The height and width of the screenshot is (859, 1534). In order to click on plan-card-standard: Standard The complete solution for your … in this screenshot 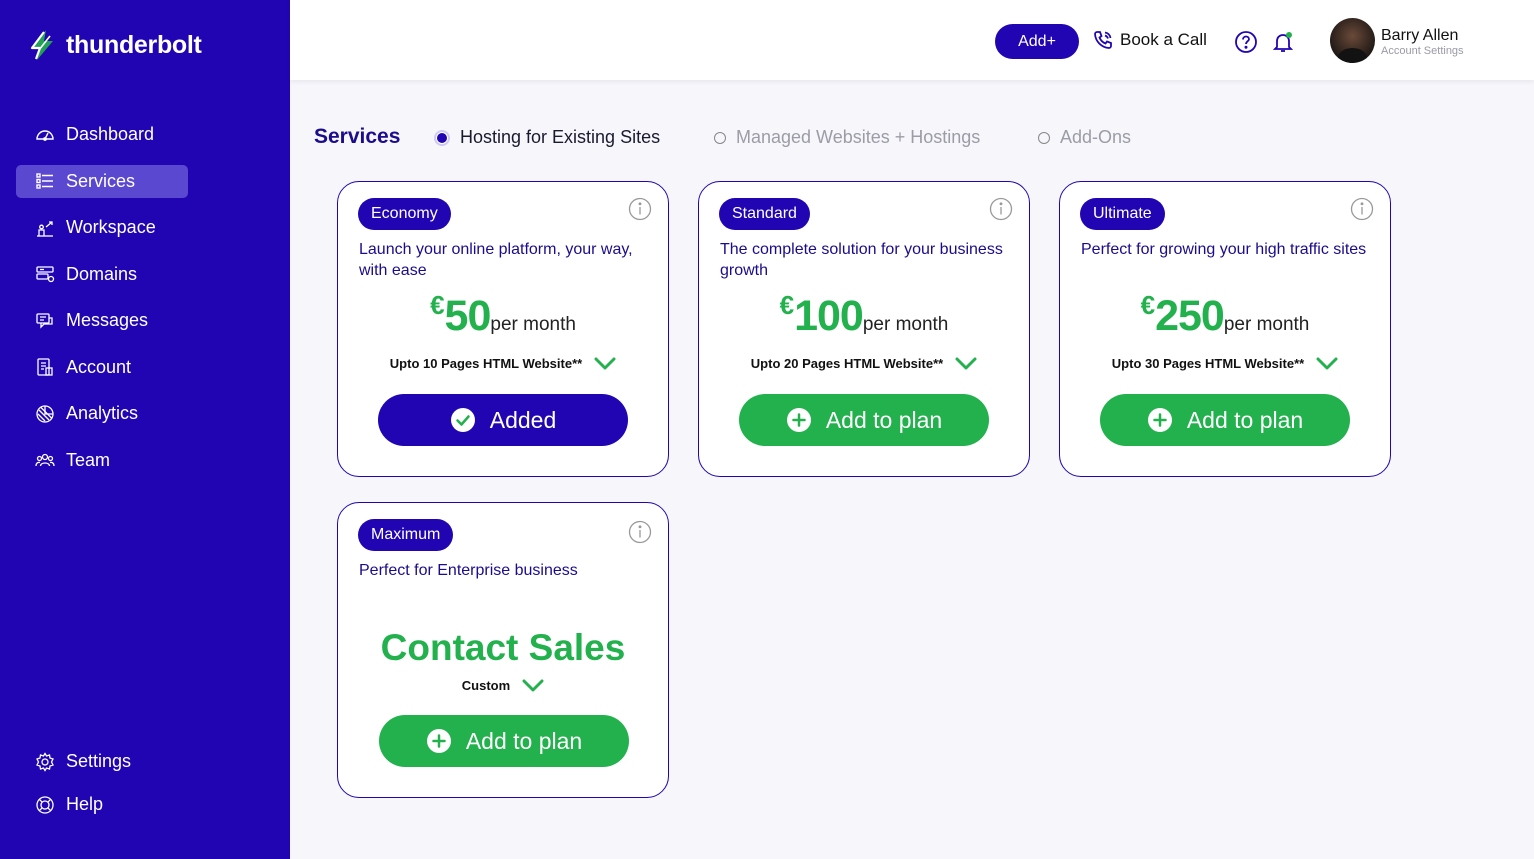, I will do `click(864, 329)`.